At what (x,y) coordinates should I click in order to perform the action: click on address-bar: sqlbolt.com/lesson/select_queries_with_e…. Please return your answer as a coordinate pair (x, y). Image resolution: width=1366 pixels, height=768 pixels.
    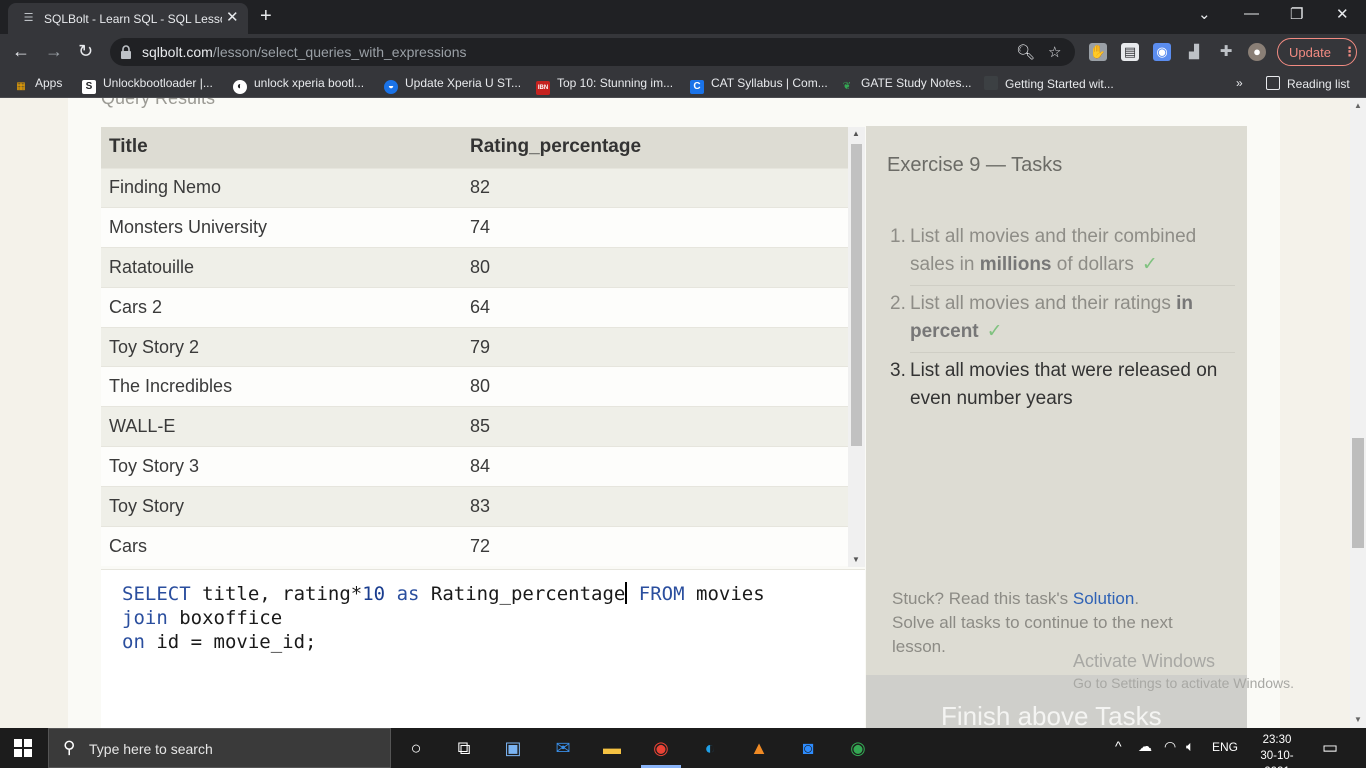
    Looking at the image, I should click on (592, 52).